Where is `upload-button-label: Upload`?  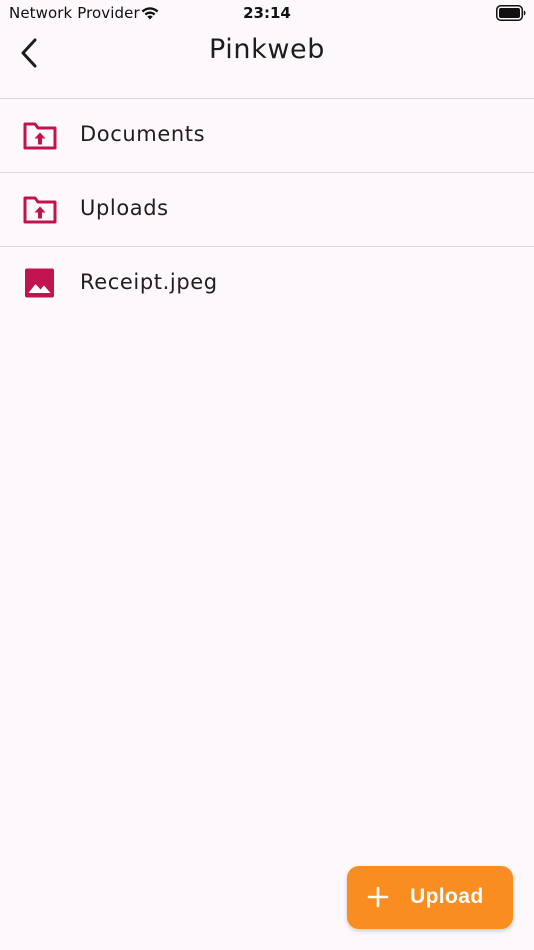 upload-button-label: Upload is located at coordinates (447, 896).